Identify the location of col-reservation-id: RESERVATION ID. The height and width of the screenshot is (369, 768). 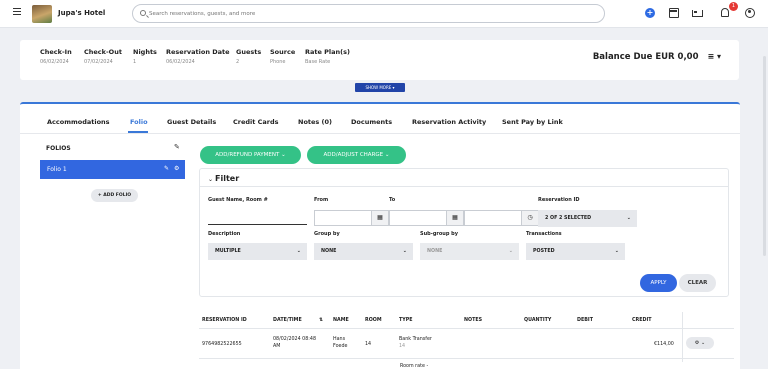
(224, 320).